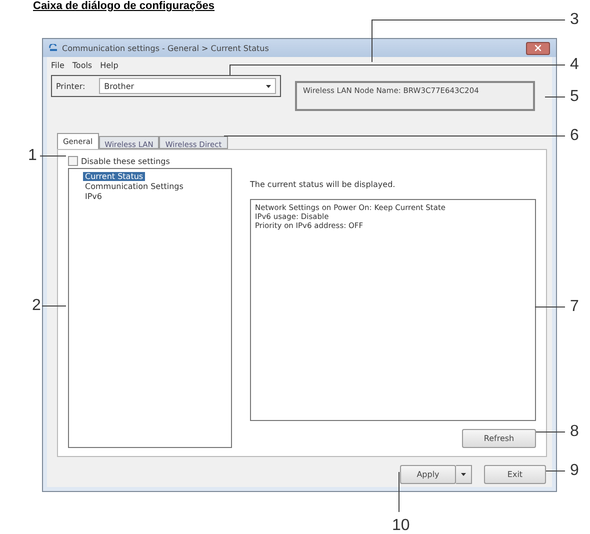  What do you see at coordinates (53, 48) in the screenshot?
I see `app-icon` at bounding box center [53, 48].